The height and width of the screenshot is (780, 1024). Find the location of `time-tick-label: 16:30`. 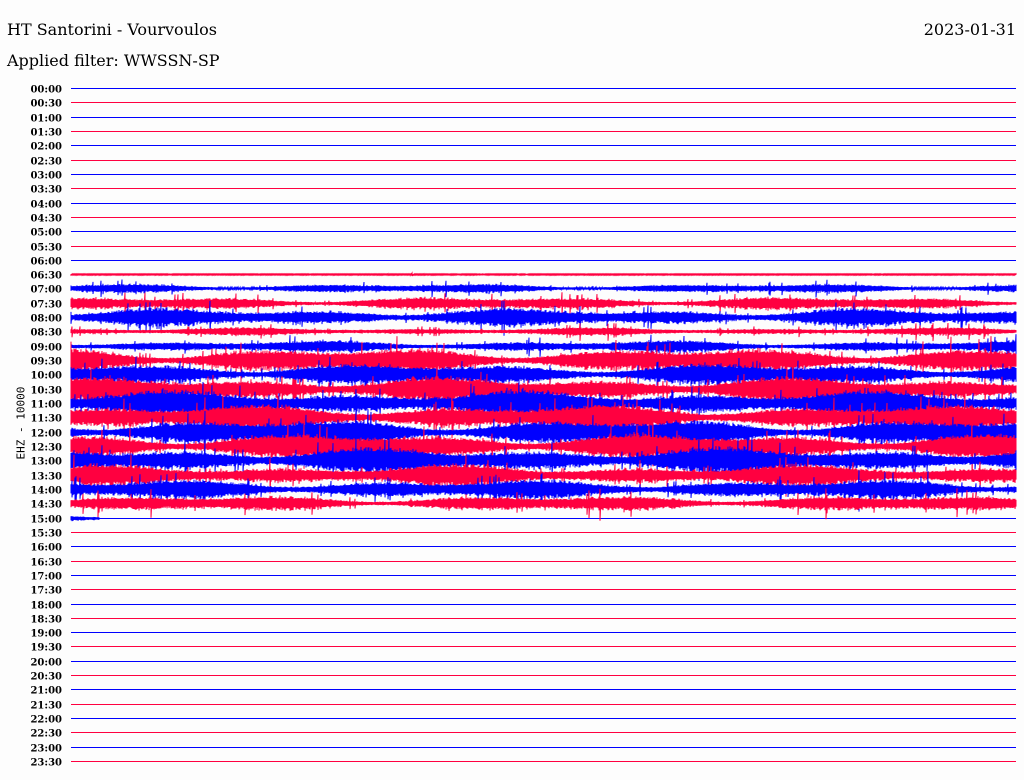

time-tick-label: 16:30 is located at coordinates (46, 563).